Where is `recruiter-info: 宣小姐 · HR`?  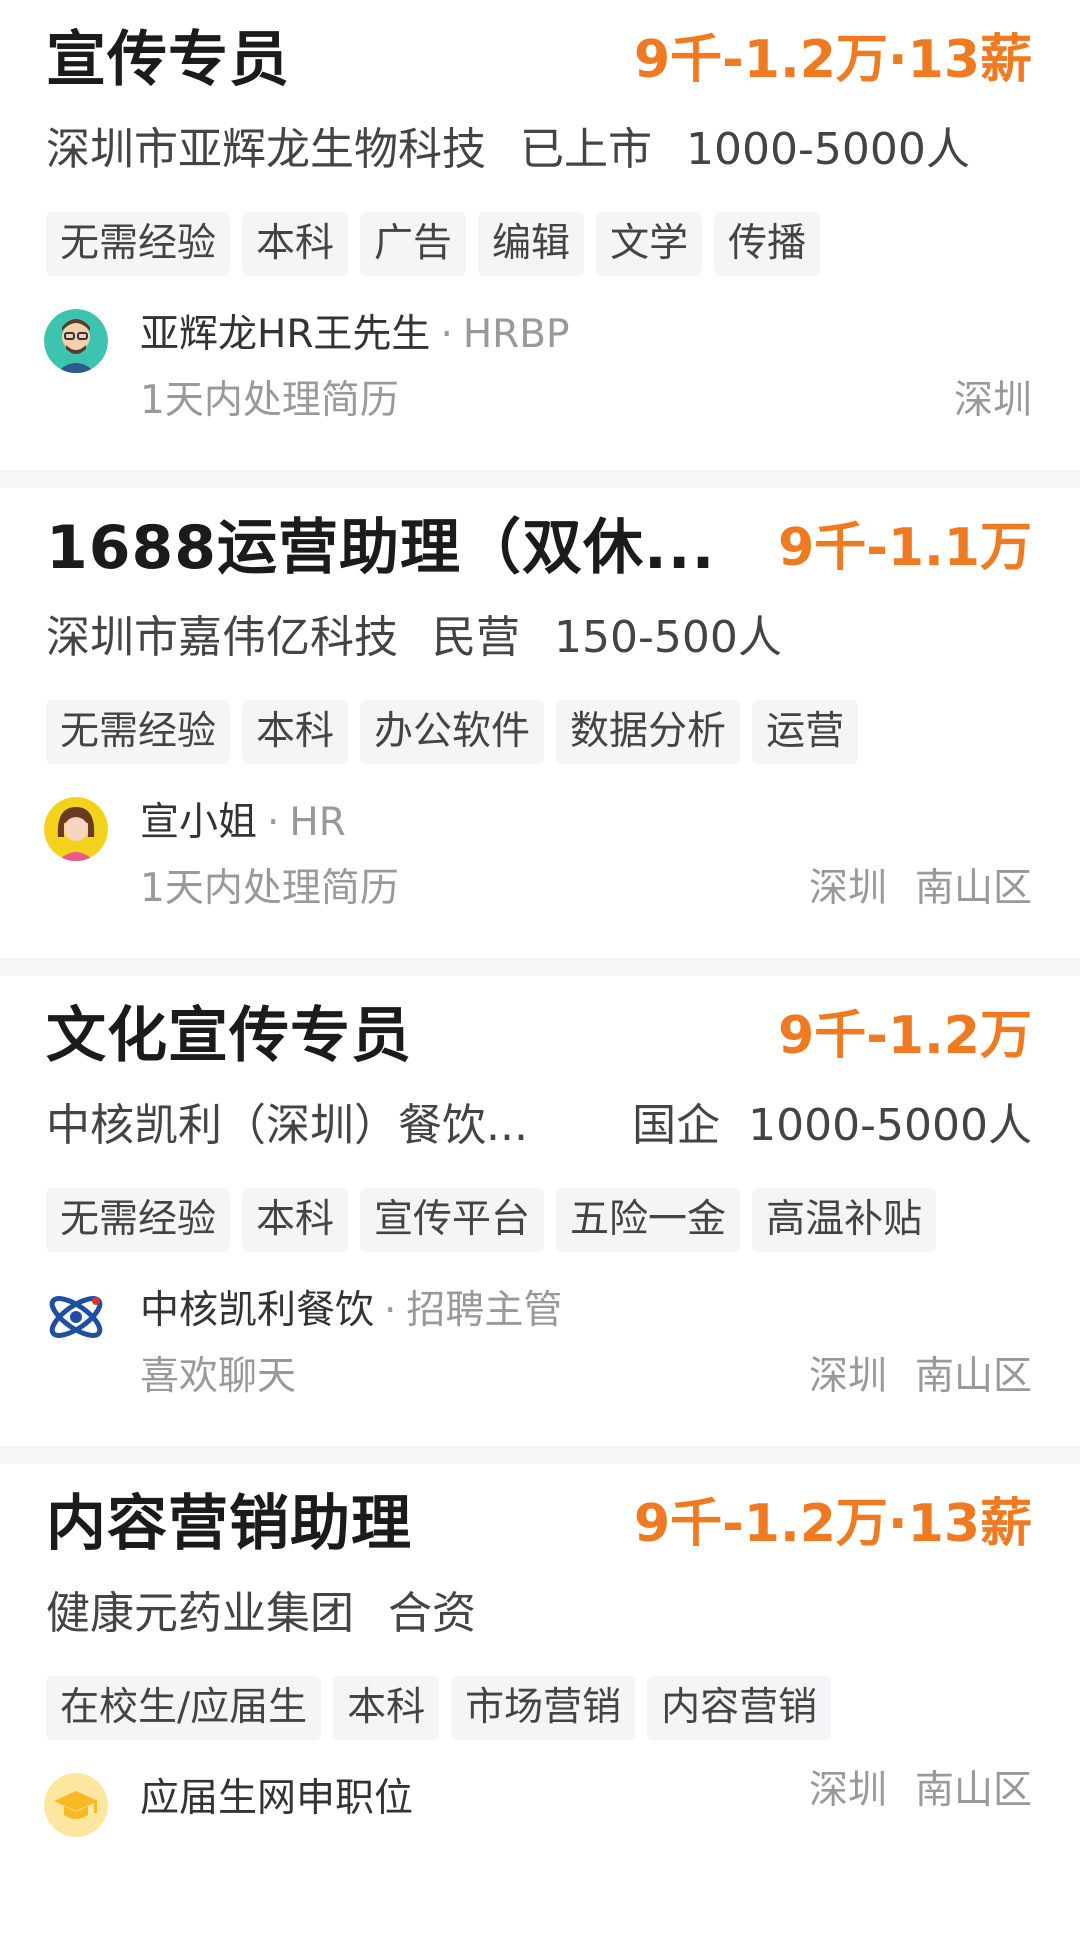
recruiter-info: 宣小姐 · HR is located at coordinates (243, 822).